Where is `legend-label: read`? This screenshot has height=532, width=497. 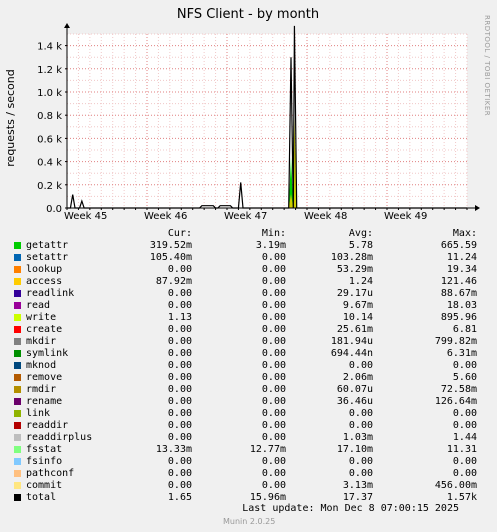 legend-label: read is located at coordinates (38, 305).